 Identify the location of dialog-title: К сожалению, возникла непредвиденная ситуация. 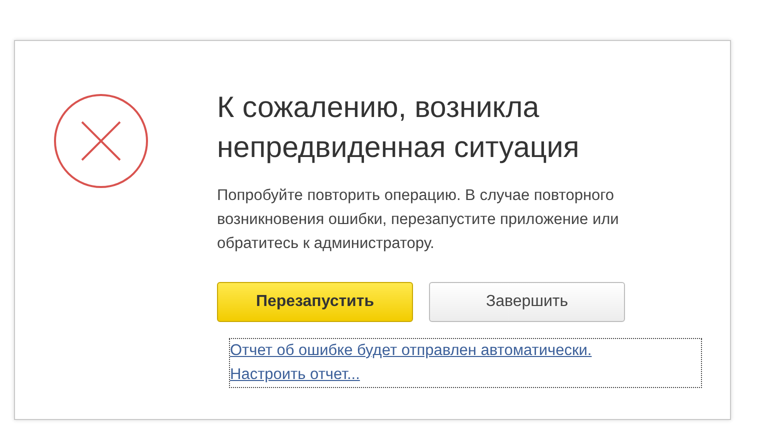
(398, 128).